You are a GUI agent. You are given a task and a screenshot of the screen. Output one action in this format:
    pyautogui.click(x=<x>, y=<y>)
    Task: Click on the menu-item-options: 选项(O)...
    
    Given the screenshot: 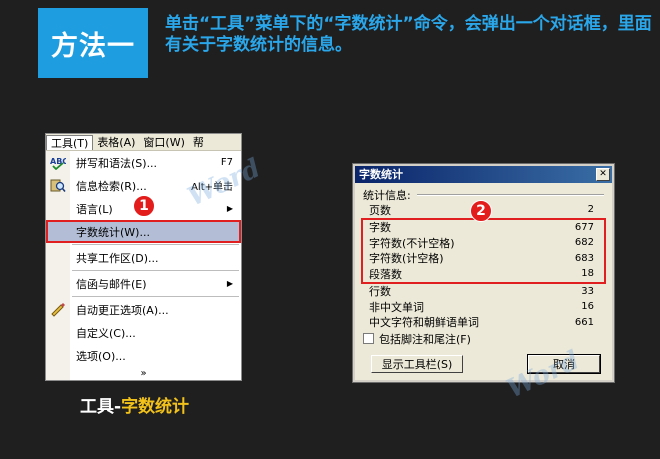 What is the action you would take?
    pyautogui.click(x=143, y=355)
    